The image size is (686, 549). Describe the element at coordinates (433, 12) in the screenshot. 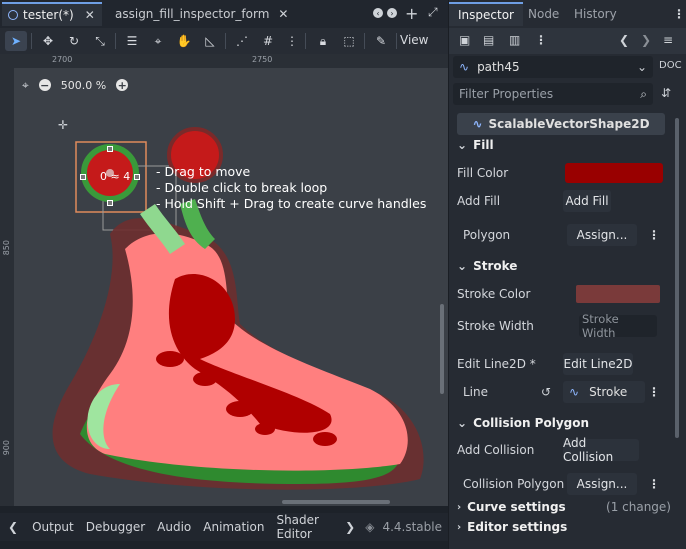

I see `distraction-free-icon: ⤢` at that location.